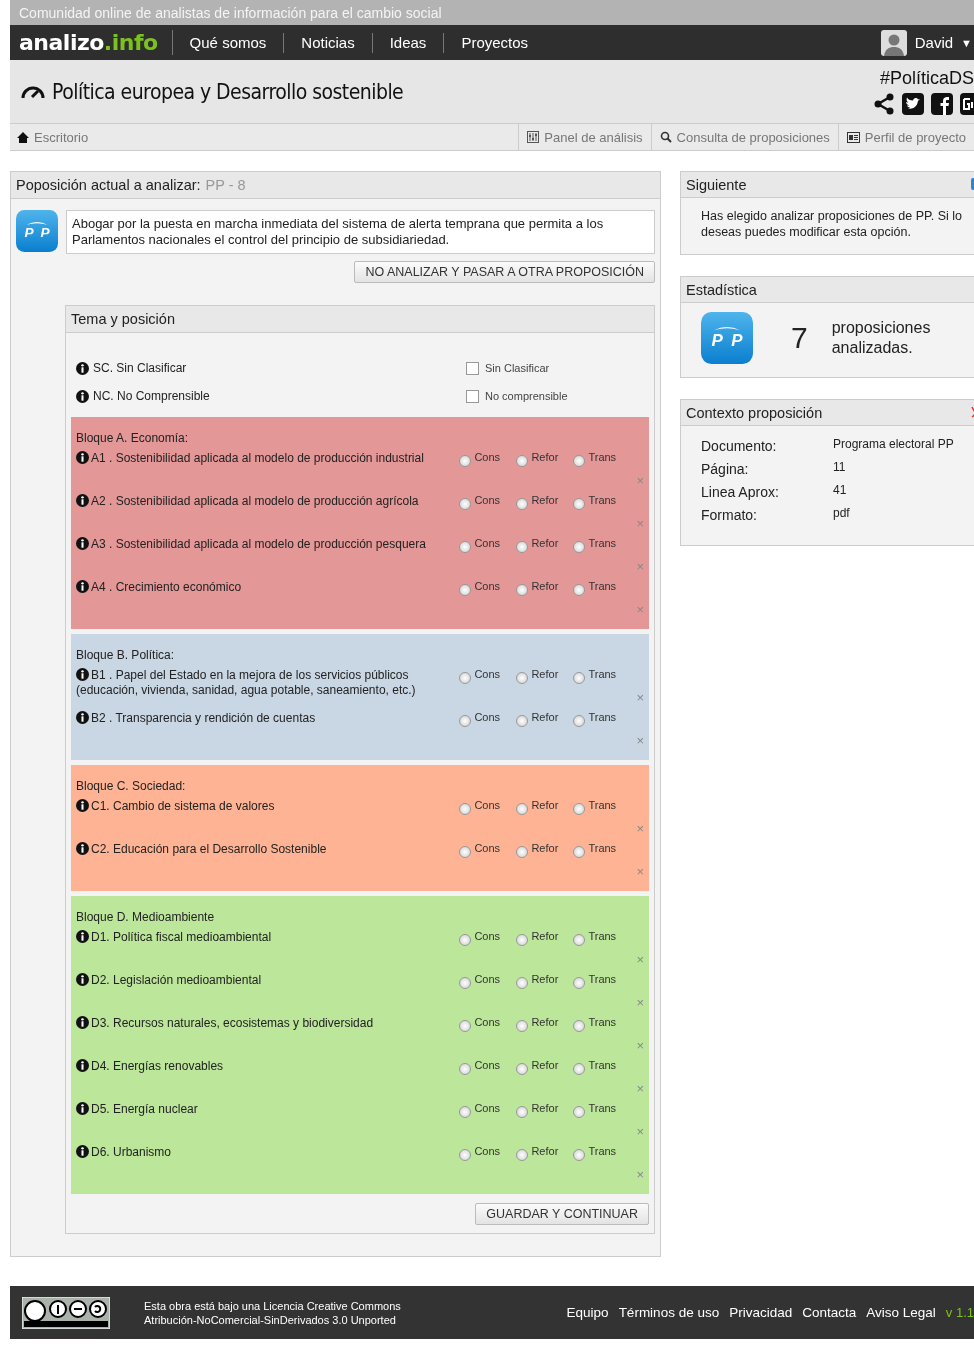 Image resolution: width=974 pixels, height=1369 pixels. I want to click on field-value: Programa electoral PP, so click(894, 445).